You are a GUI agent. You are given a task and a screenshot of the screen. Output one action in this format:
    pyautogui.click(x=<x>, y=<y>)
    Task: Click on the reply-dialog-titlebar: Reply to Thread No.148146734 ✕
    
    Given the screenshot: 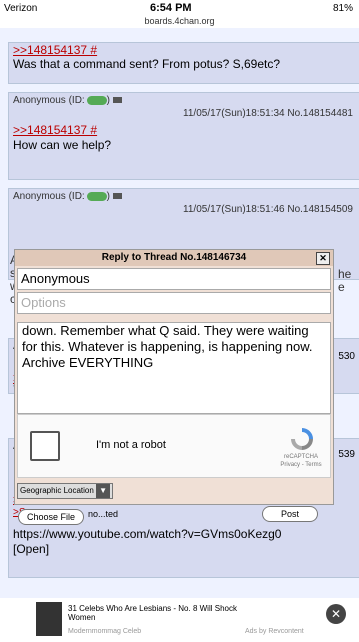 What is the action you would take?
    pyautogui.click(x=174, y=258)
    